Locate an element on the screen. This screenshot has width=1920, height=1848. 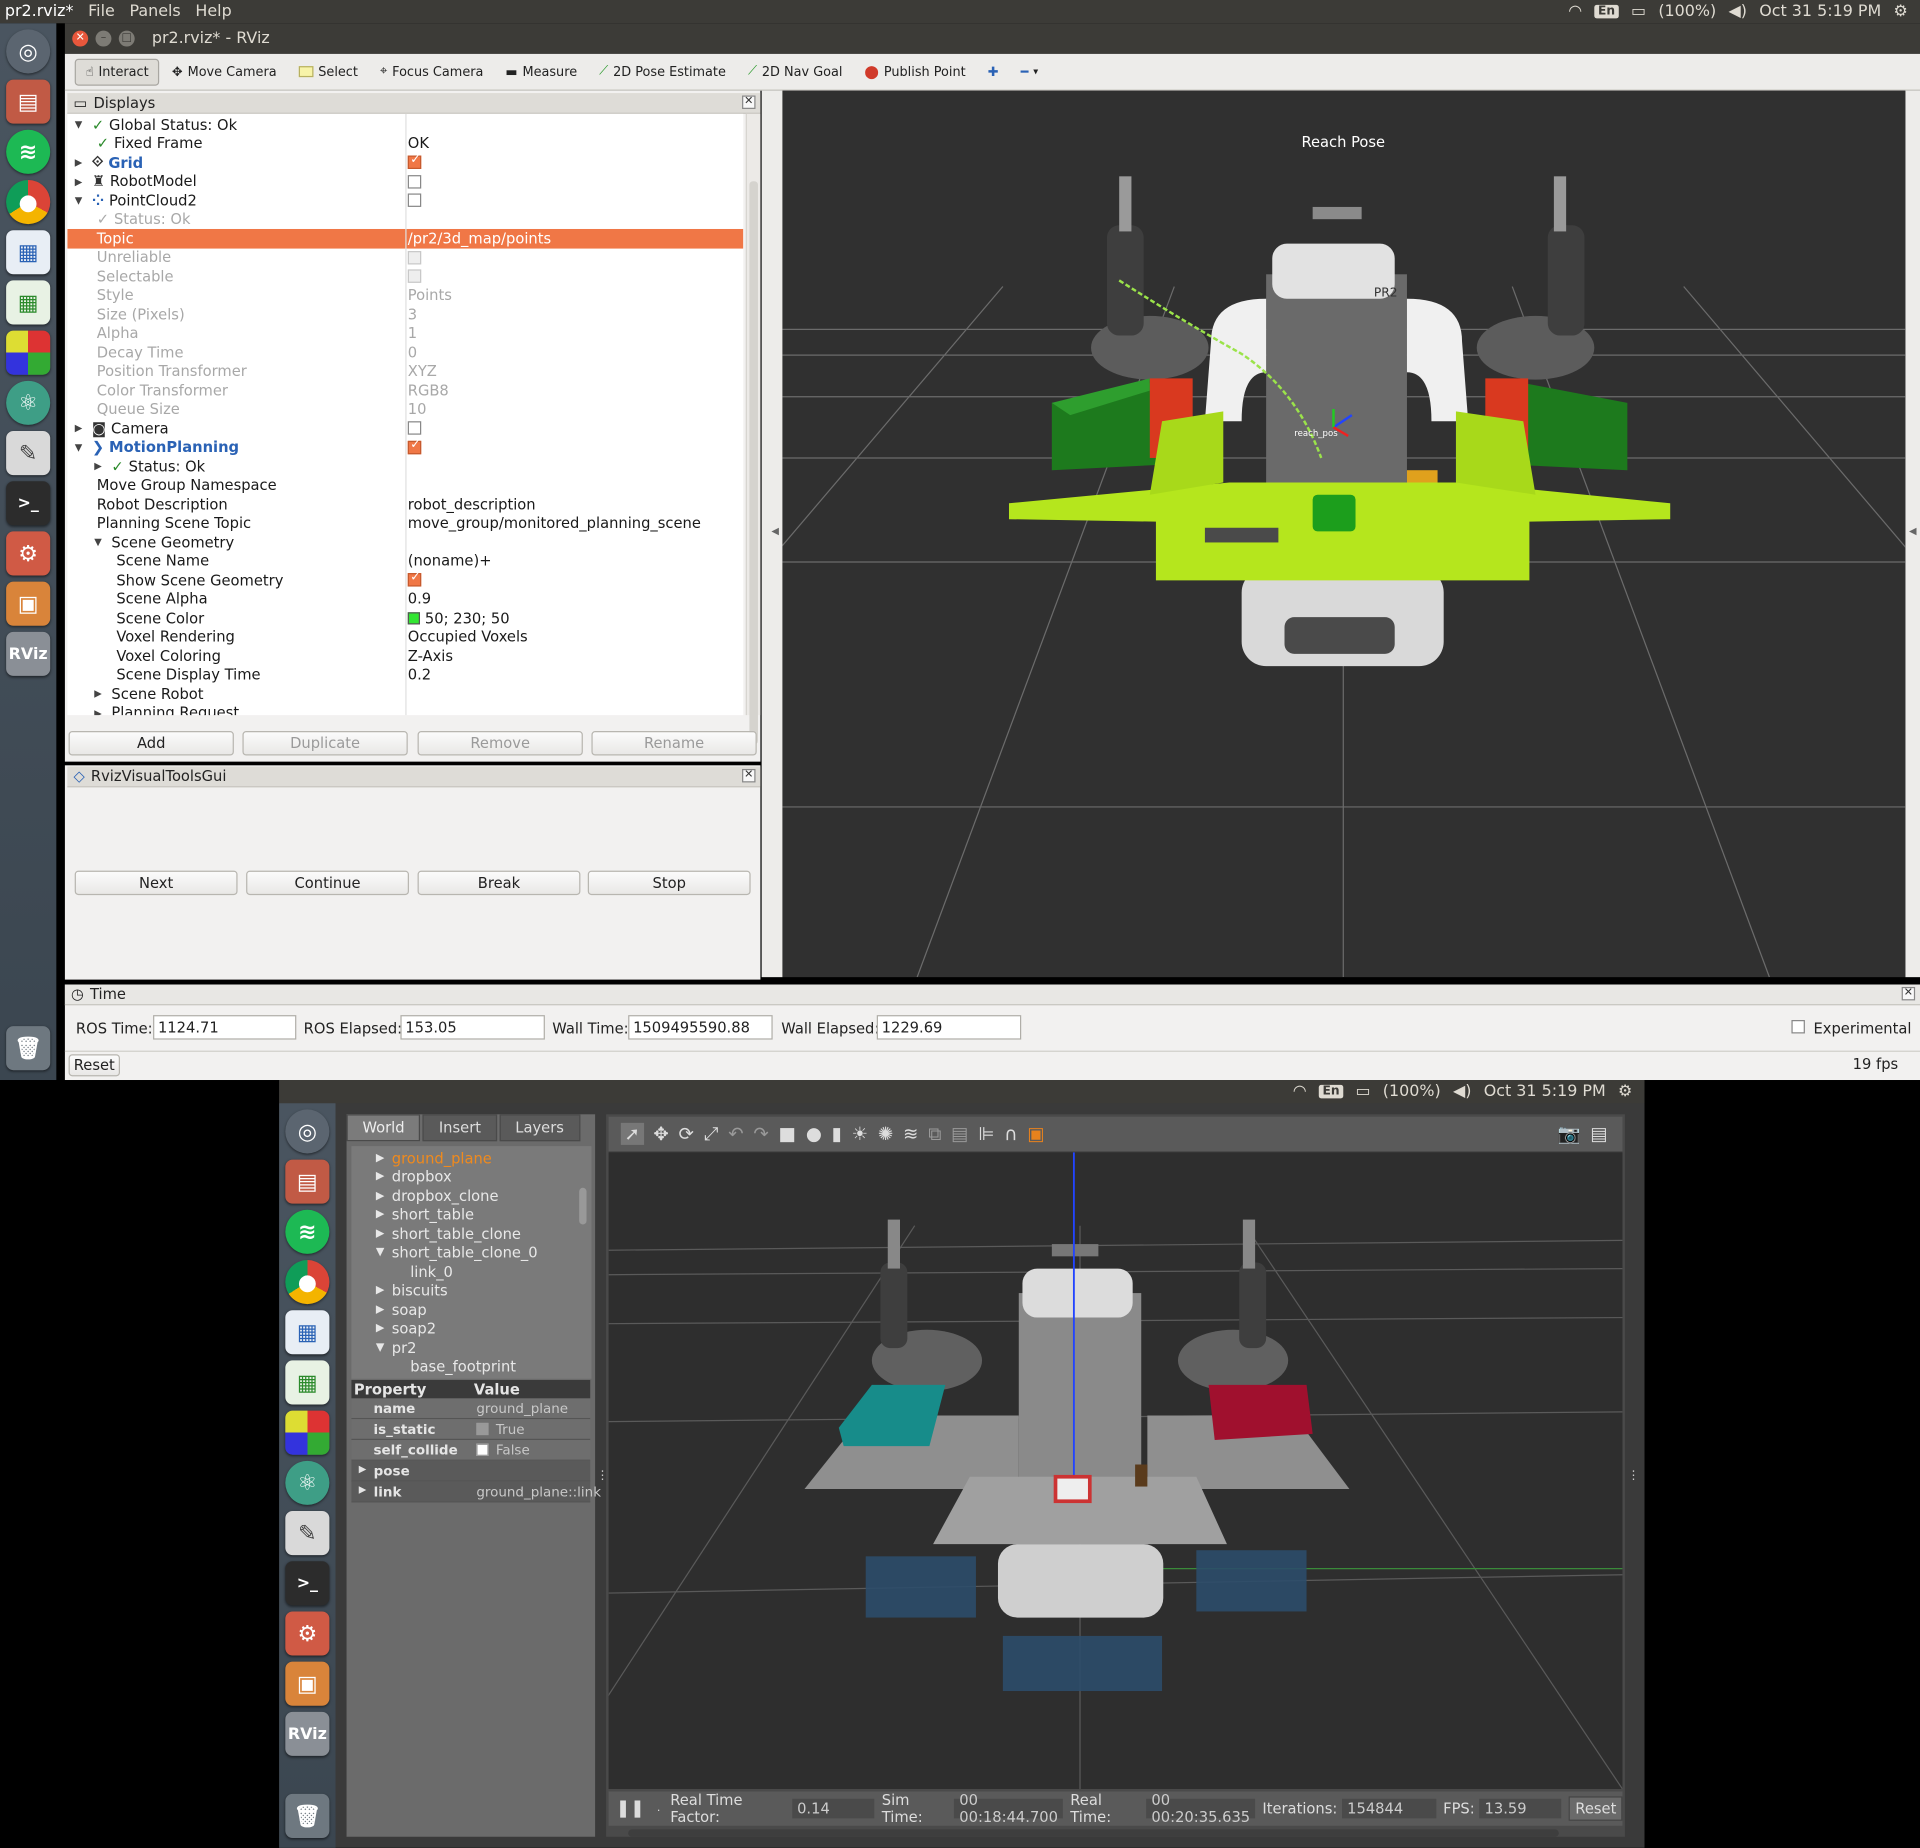
world-tree-item: ▶ dropbox is located at coordinates (414, 1177).